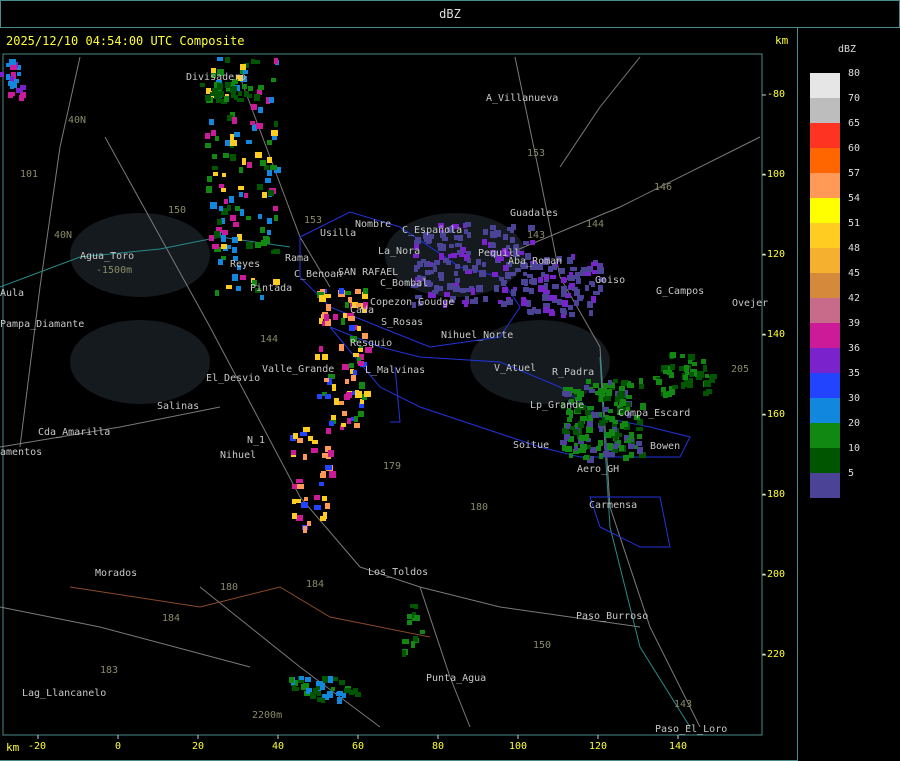  I want to click on place-label: SAN RAFAEL, so click(368, 272).